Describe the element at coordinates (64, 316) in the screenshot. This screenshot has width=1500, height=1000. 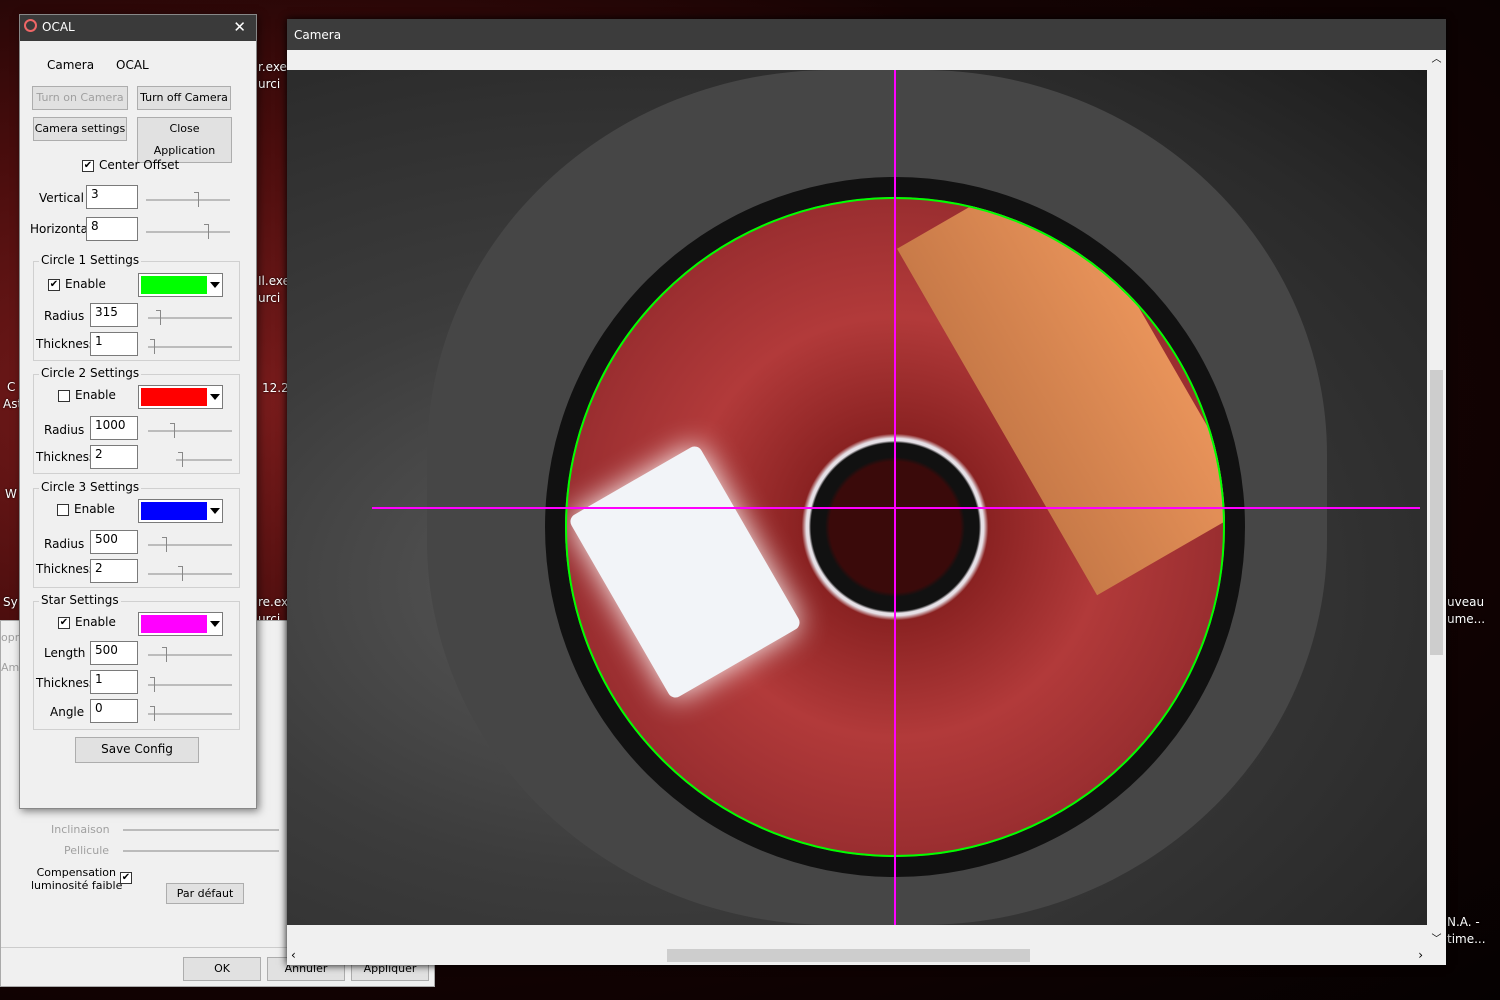
I see `circle-1-radius-label: Radius` at that location.